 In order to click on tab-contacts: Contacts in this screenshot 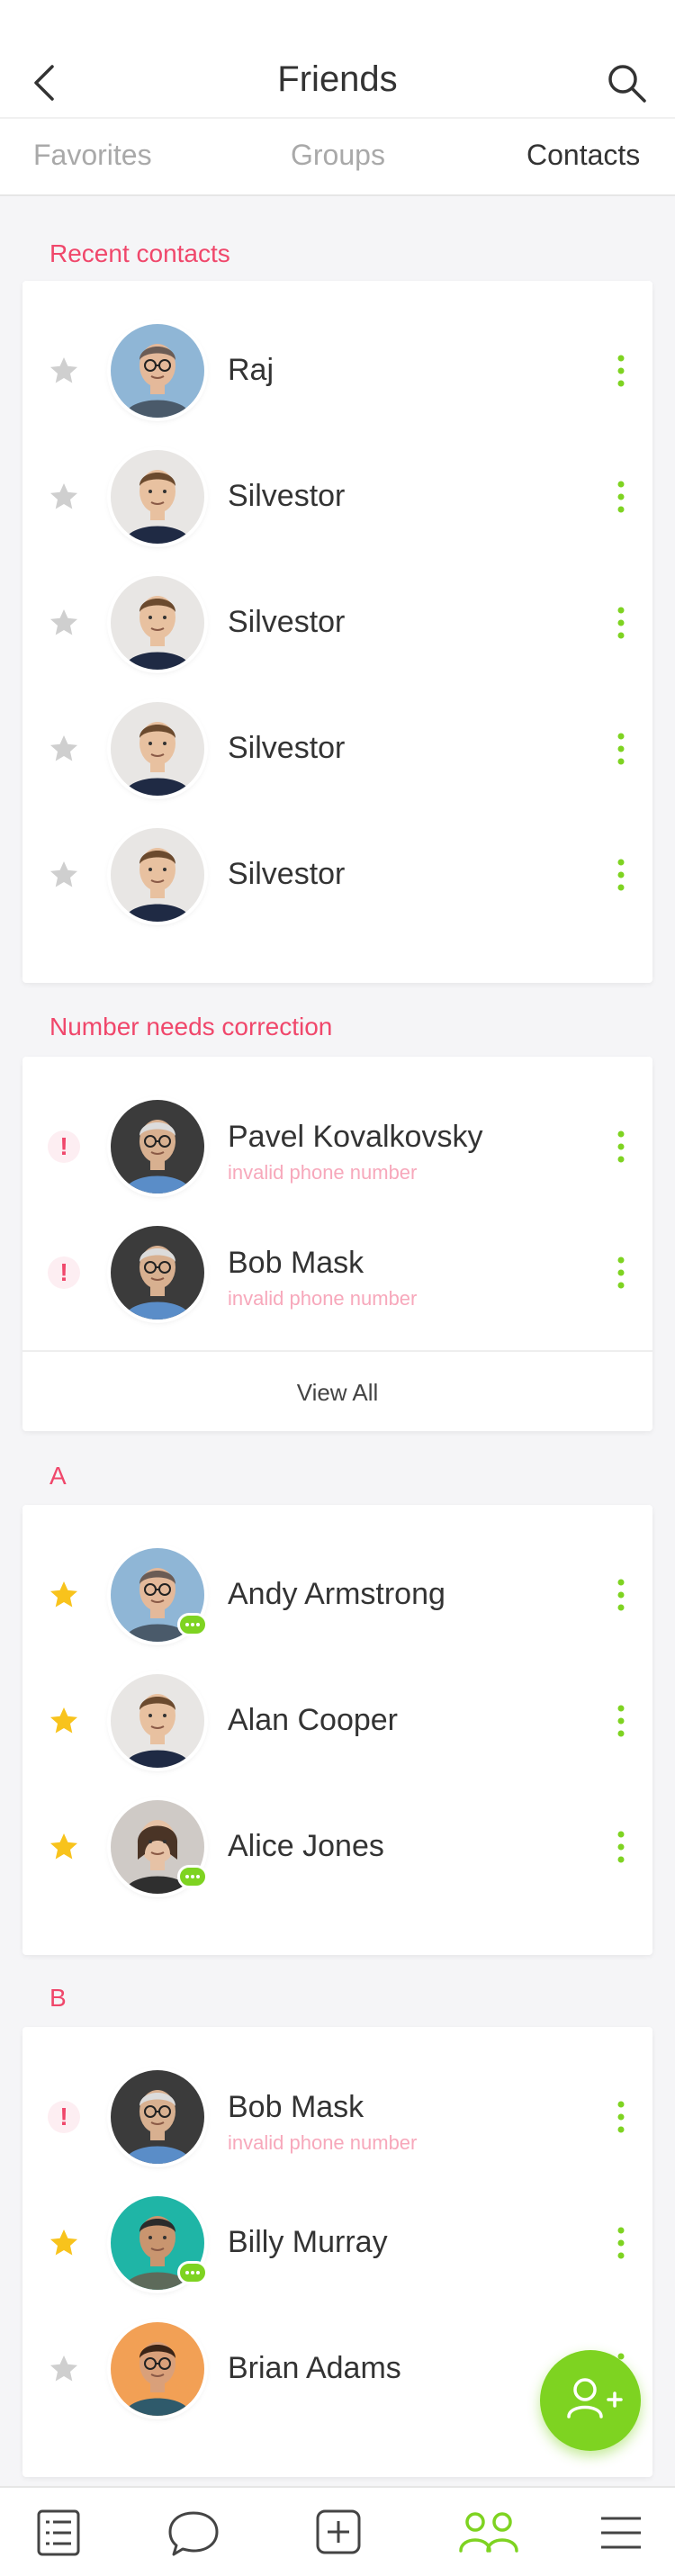, I will do `click(583, 155)`.